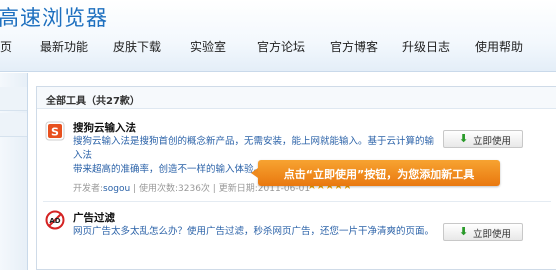 Image resolution: width=556 pixels, height=270 pixels. Describe the element at coordinates (426, 46) in the screenshot. I see `nav-item-changelog: 升级日志` at that location.